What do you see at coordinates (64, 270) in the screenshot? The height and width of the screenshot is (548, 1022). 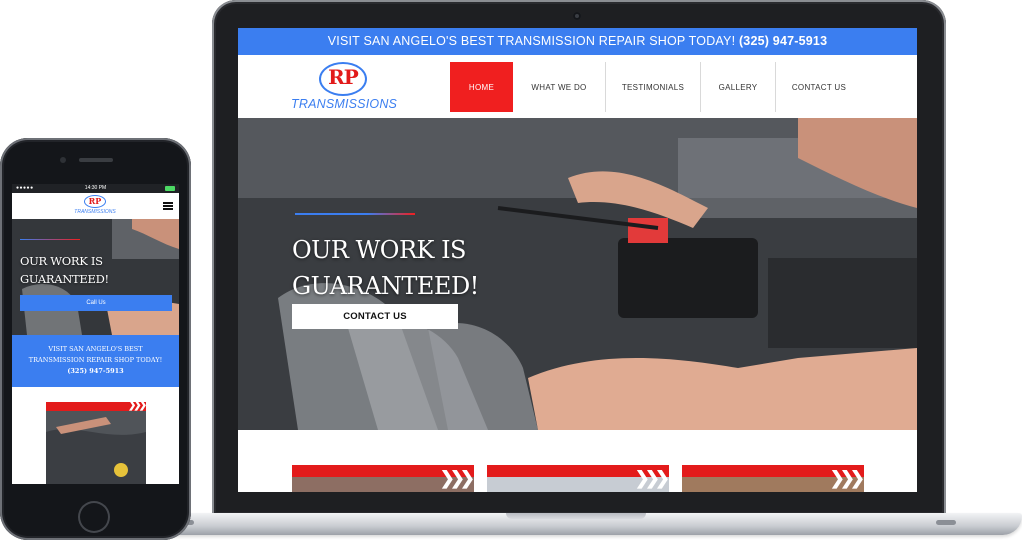 I see `mobile-hero-title: OUR WORK IS GUARANTEED!` at bounding box center [64, 270].